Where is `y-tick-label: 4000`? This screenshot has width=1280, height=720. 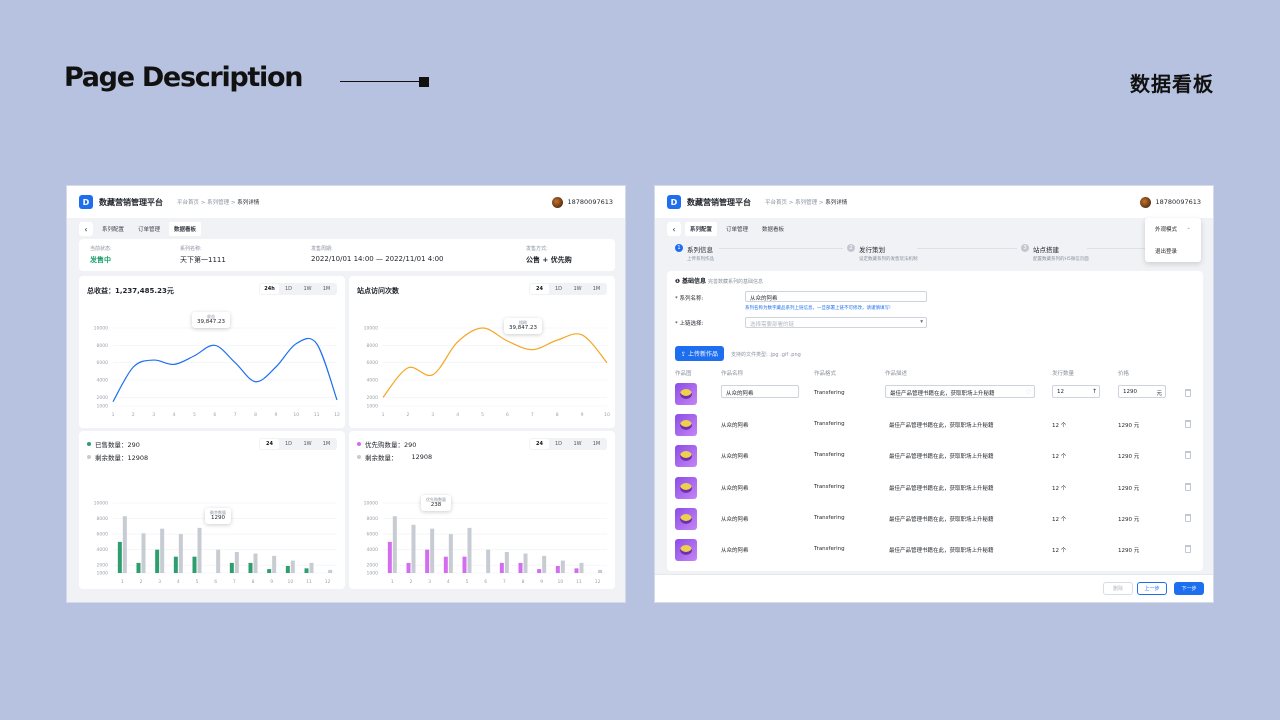
y-tick-label: 4000 is located at coordinates (373, 550).